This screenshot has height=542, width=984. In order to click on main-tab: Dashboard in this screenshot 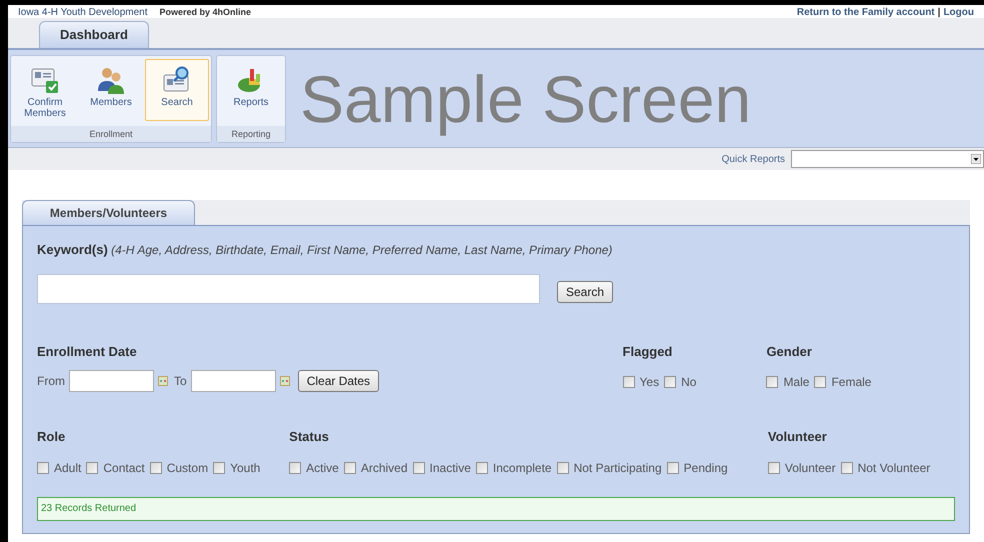, I will do `click(94, 34)`.